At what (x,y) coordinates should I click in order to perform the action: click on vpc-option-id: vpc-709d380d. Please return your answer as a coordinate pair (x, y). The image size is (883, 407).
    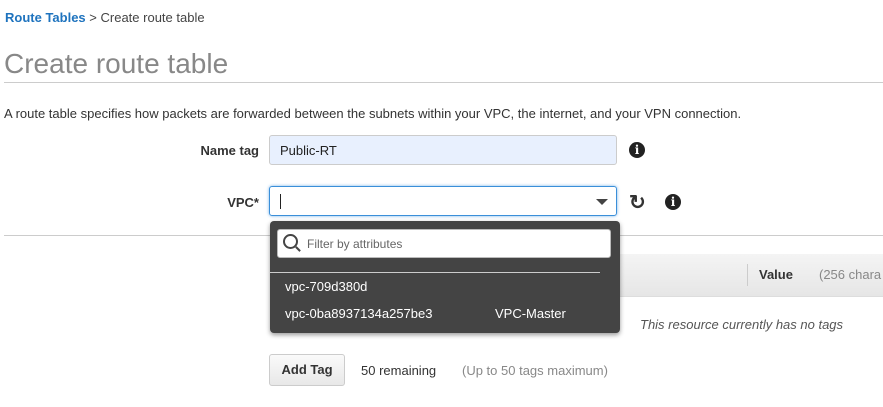
    Looking at the image, I should click on (326, 286).